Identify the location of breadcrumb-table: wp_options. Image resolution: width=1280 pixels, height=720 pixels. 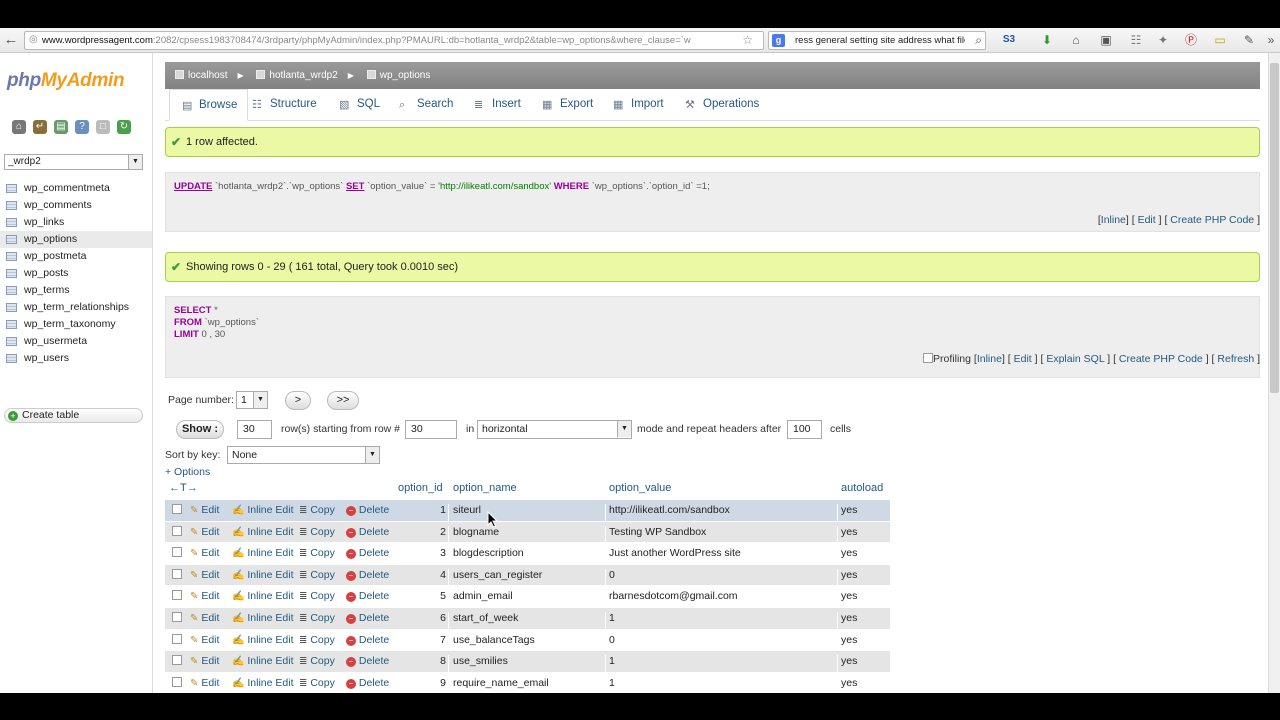
(398, 75).